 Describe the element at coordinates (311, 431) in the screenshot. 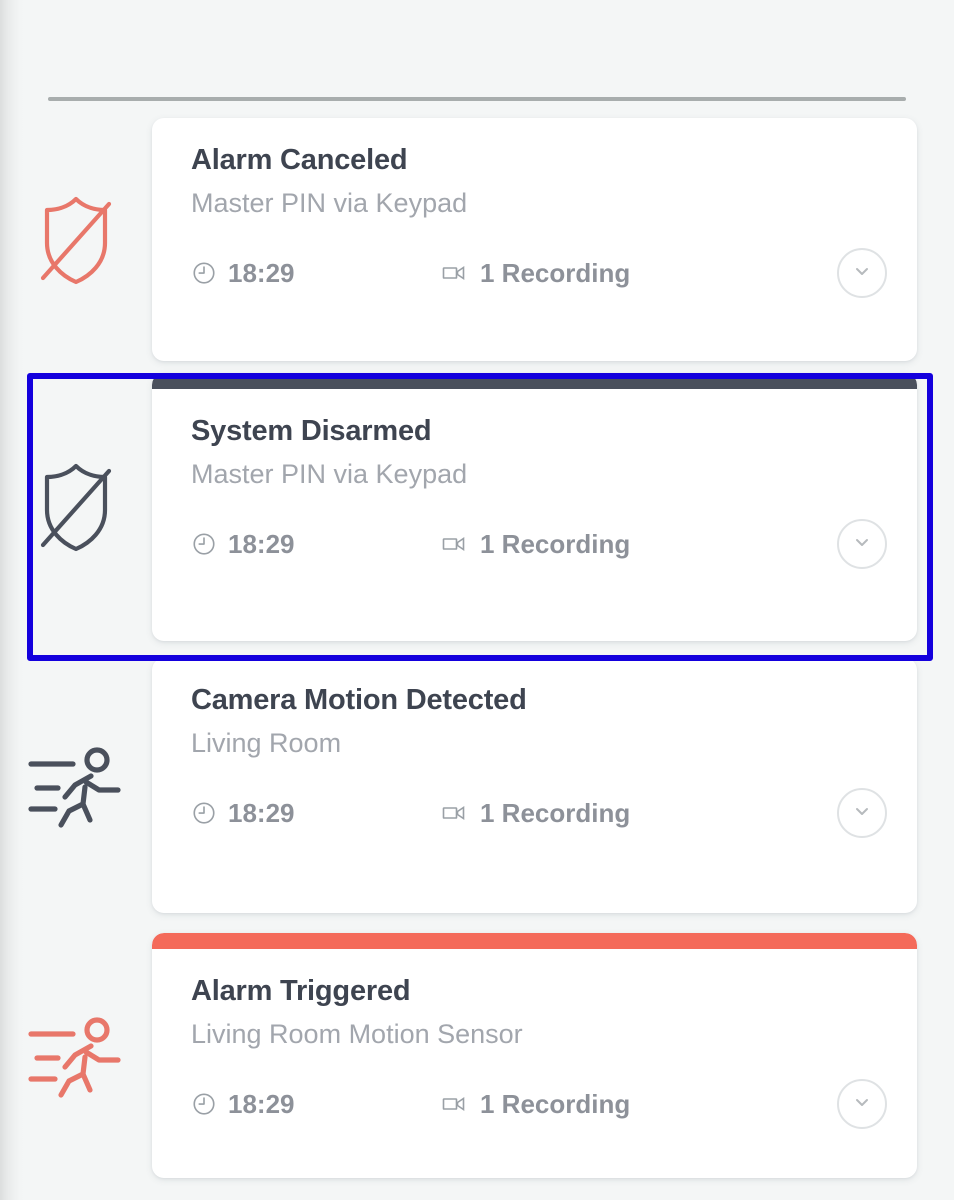

I see `event-title: System Disarmed` at that location.